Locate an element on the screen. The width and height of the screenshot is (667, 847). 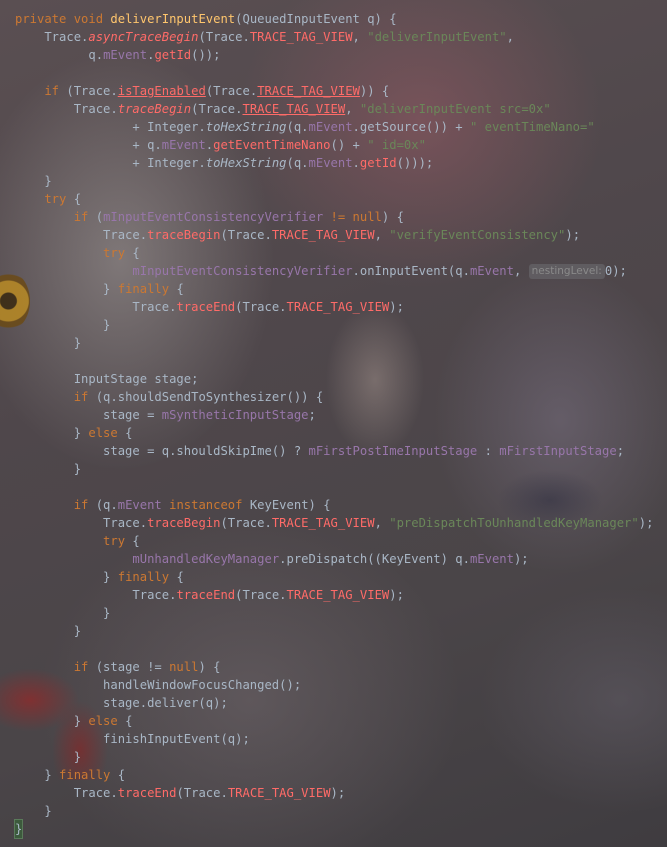
code-token: stage.deliver(q); is located at coordinates (121, 703).